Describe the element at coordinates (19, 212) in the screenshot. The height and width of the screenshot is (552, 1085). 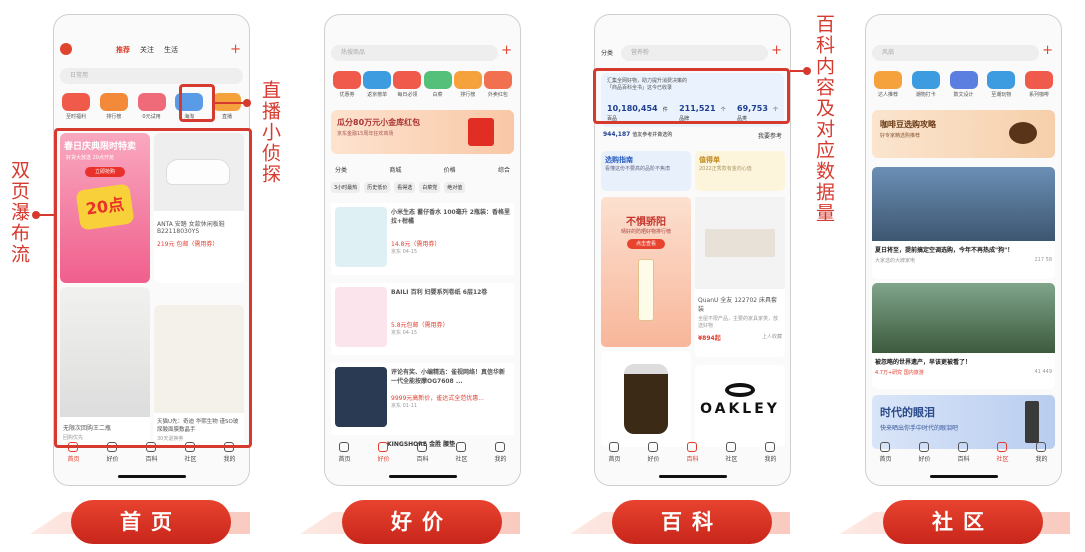
I see `annotation-waterfall: 双页瀑布流` at that location.